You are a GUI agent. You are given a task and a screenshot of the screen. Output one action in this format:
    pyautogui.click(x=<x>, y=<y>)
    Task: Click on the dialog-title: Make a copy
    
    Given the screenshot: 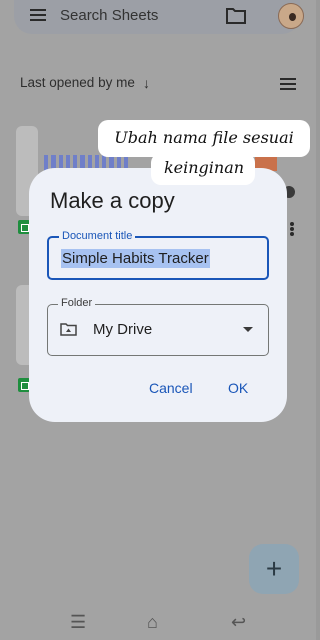 What is the action you would take?
    pyautogui.click(x=112, y=200)
    